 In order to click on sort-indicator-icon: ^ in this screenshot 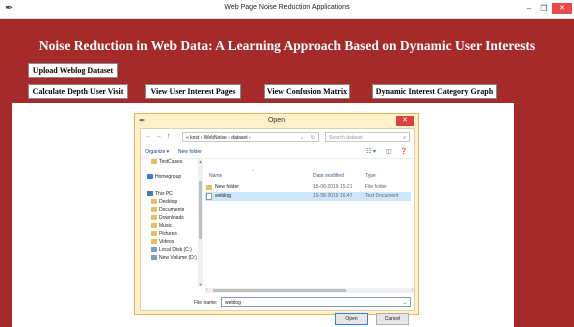, I will do `click(253, 170)`.